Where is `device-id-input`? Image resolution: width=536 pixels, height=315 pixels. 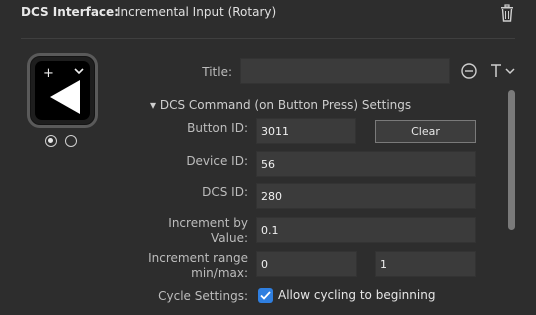
device-id-input is located at coordinates (366, 164).